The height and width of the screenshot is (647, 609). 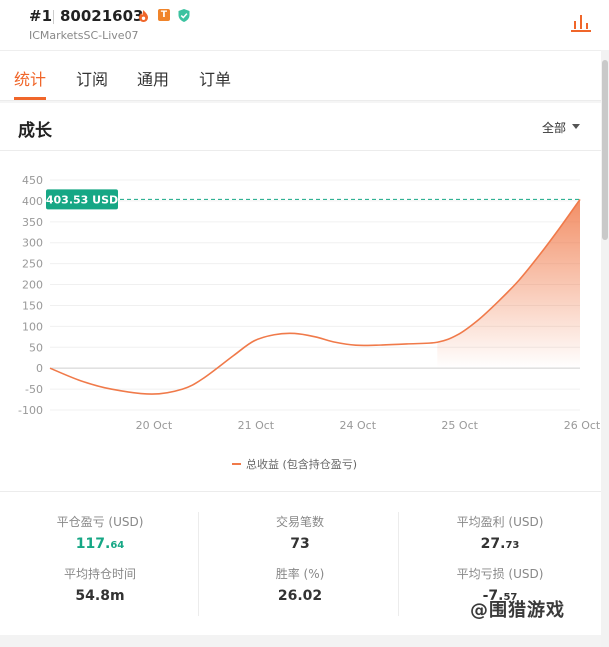 What do you see at coordinates (184, 15) in the screenshot?
I see `verified-shield-icon` at bounding box center [184, 15].